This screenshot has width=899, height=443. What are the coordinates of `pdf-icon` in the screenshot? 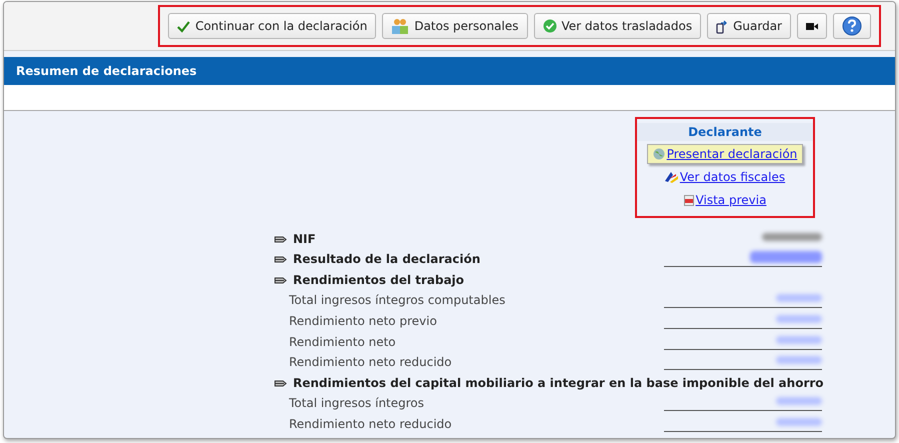 It's located at (689, 200).